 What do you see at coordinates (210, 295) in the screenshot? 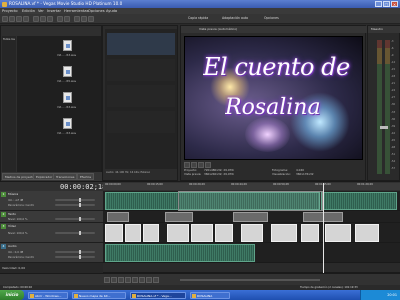
I see `taskbar-item: ROSALINA` at bounding box center [210, 295].